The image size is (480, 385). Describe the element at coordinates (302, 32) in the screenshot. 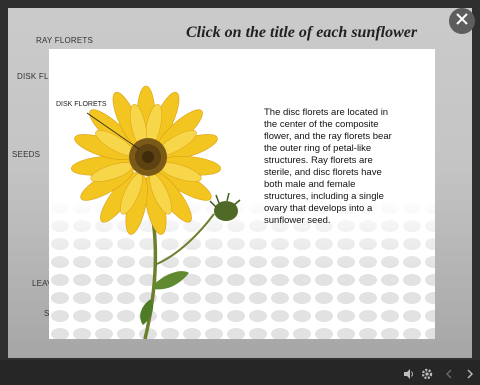

I see `slide-title: Click on the title of each sunflower` at that location.